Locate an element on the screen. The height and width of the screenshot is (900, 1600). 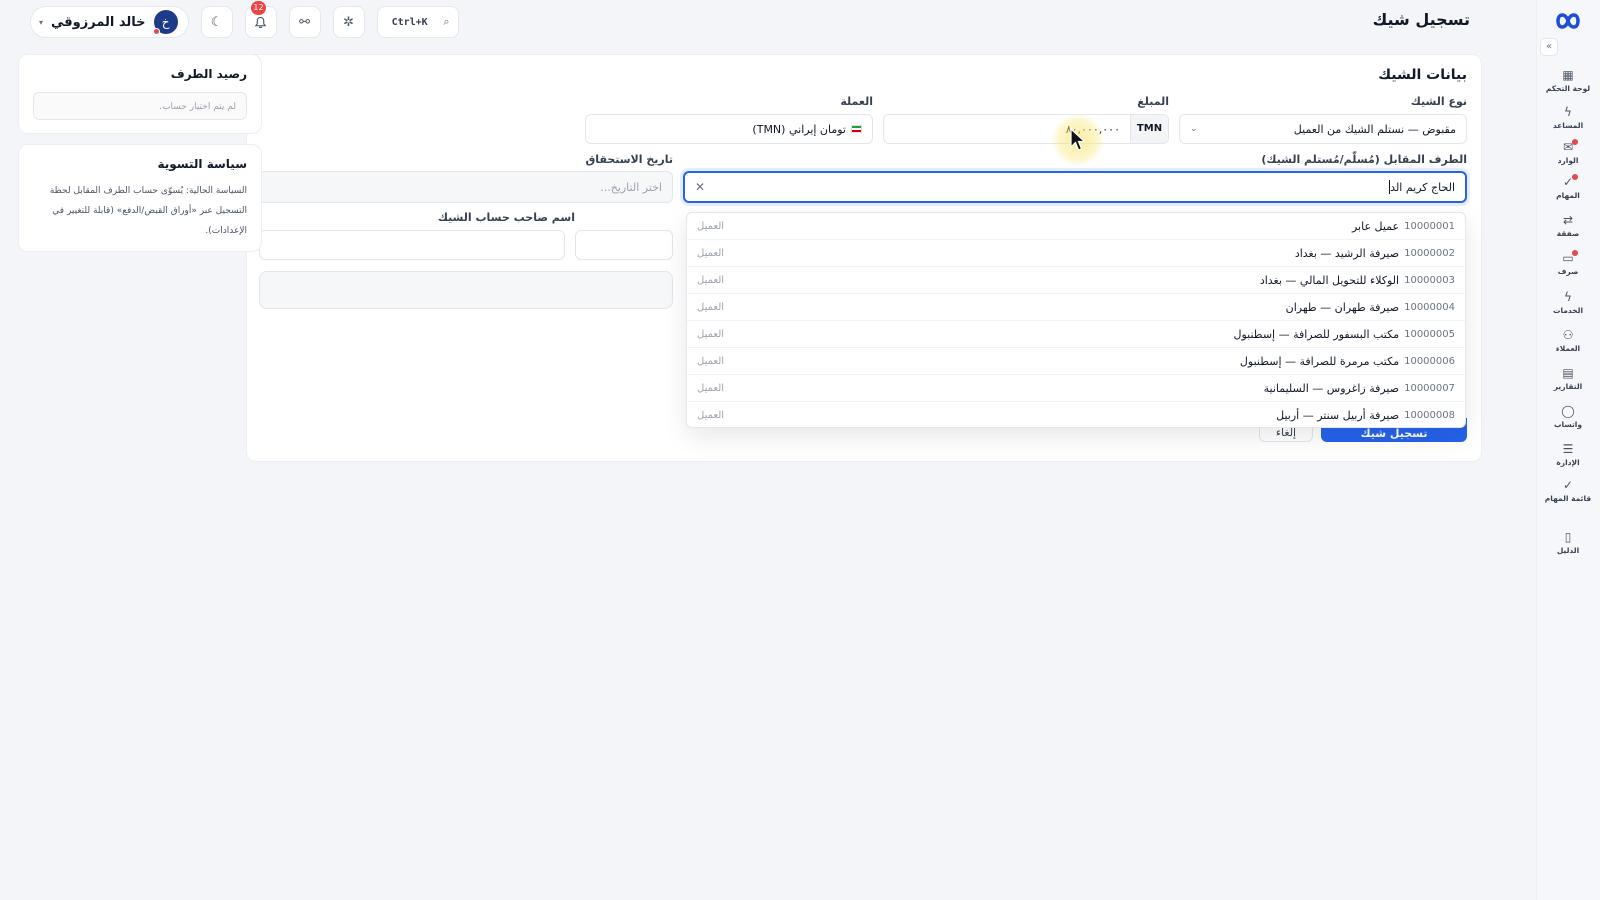
clear-icon: ✕ is located at coordinates (700, 187).